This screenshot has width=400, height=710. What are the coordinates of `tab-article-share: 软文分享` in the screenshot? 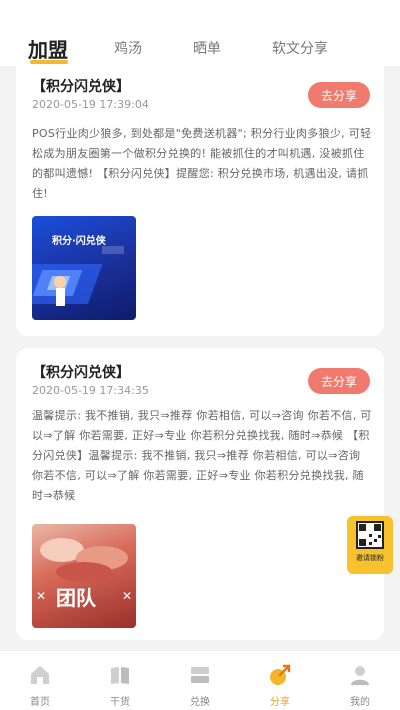 It's located at (300, 48).